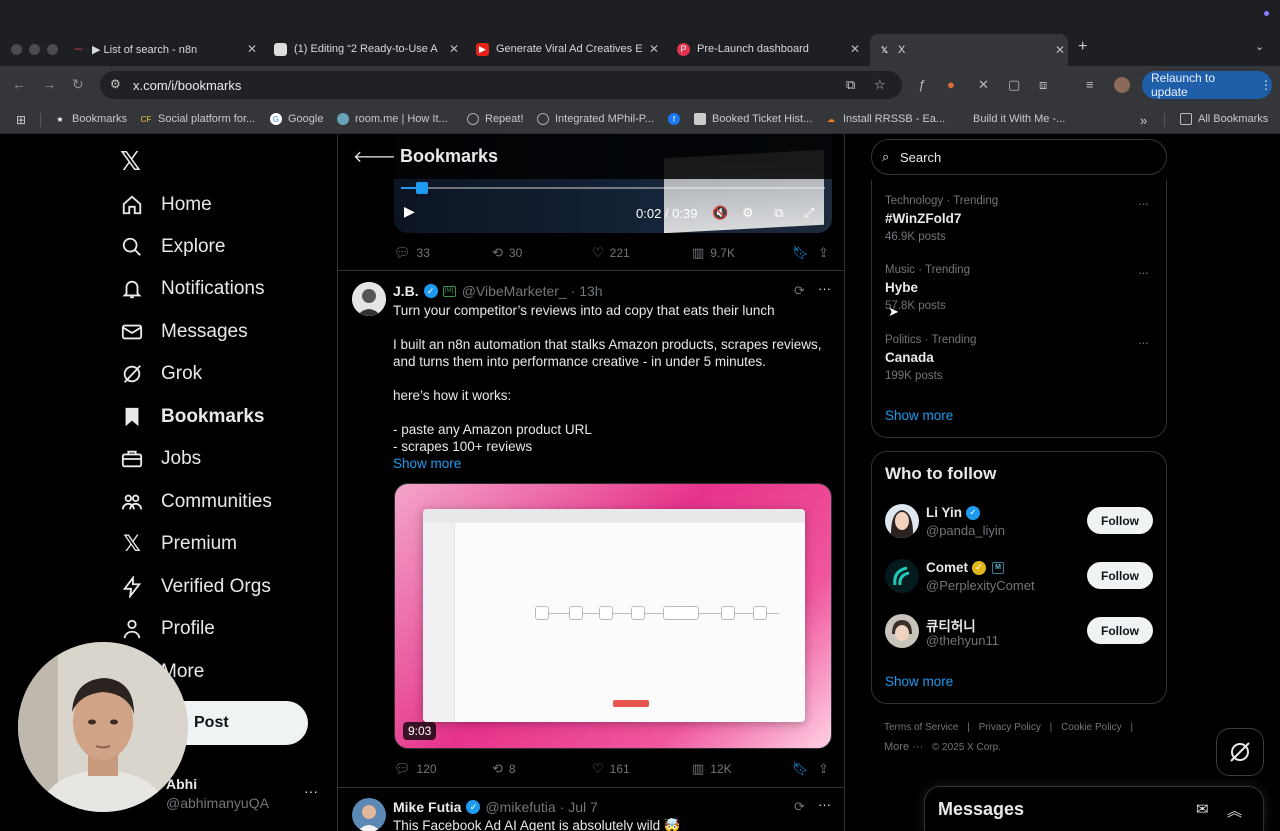 The image size is (1280, 831). I want to click on media-controls-icon: ≡, so click(1090, 84).